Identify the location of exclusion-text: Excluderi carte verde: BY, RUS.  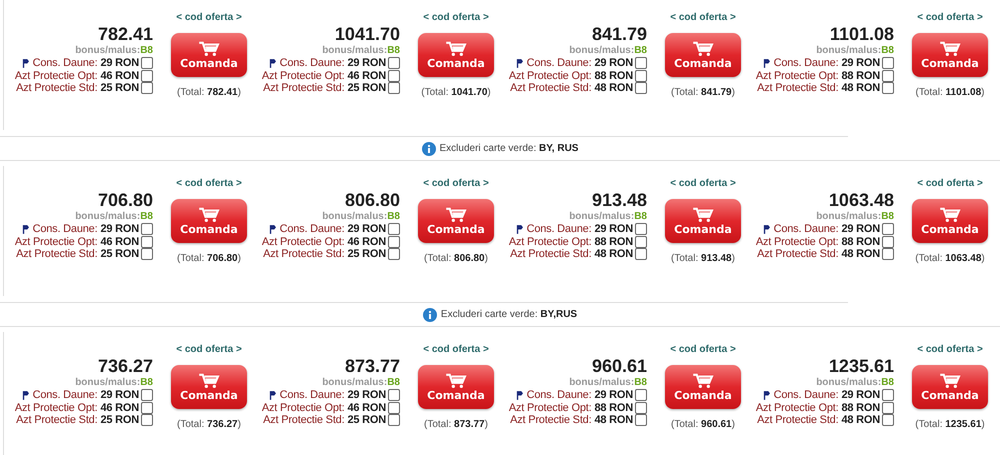
(509, 148).